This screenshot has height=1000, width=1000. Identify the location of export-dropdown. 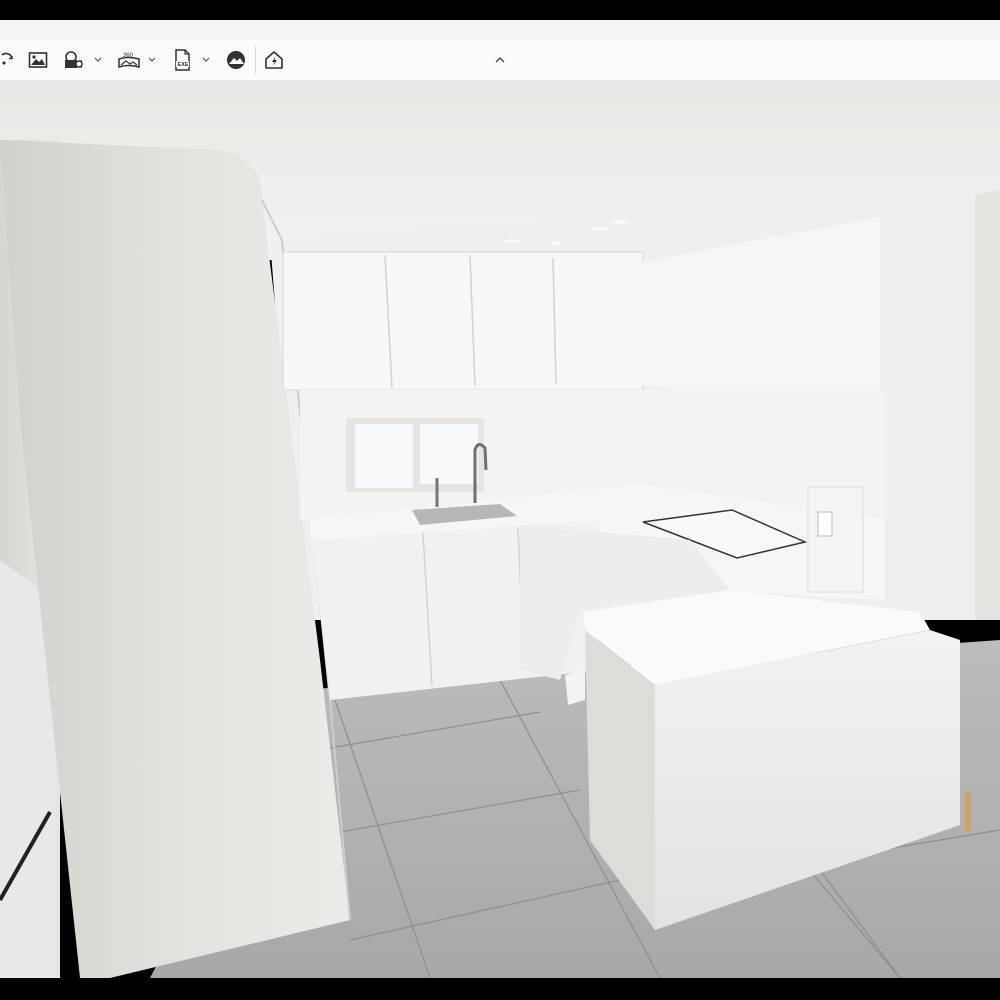
(206, 60).